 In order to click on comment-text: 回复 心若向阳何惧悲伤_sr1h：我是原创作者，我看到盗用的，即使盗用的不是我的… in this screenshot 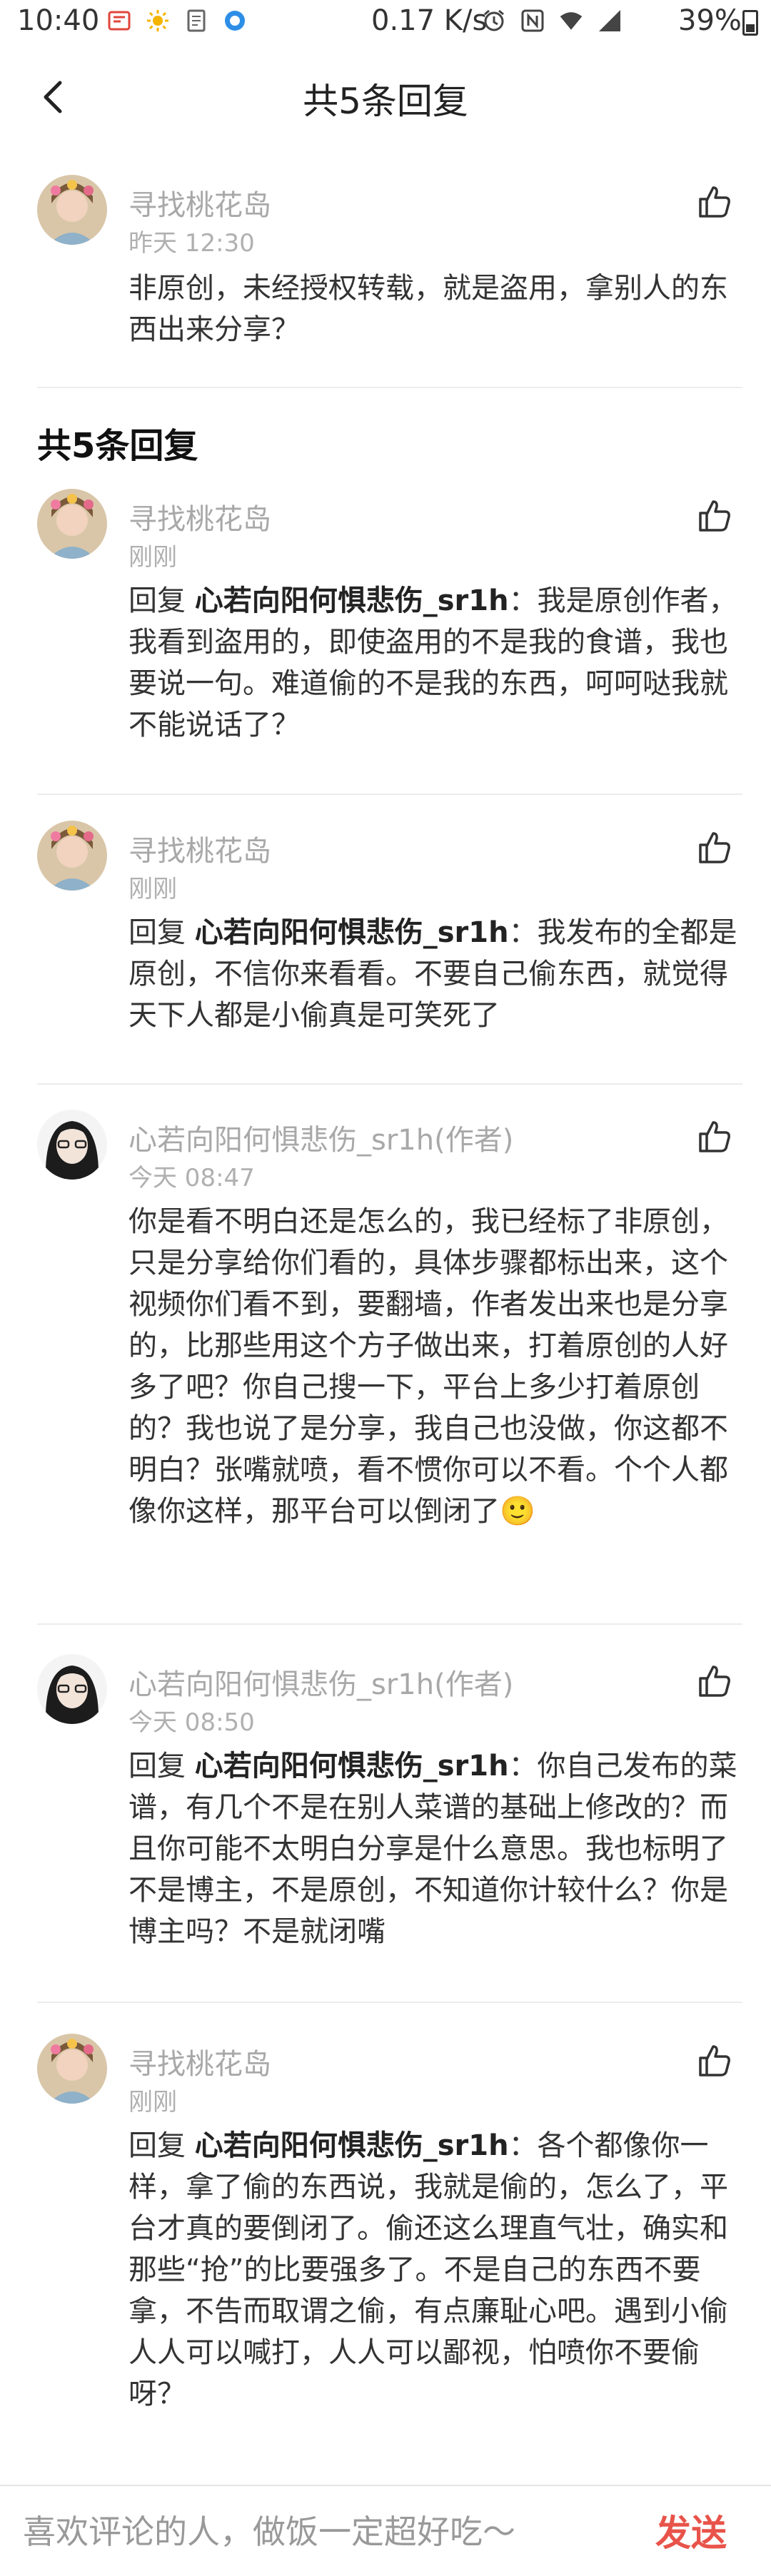, I will do `click(435, 663)`.